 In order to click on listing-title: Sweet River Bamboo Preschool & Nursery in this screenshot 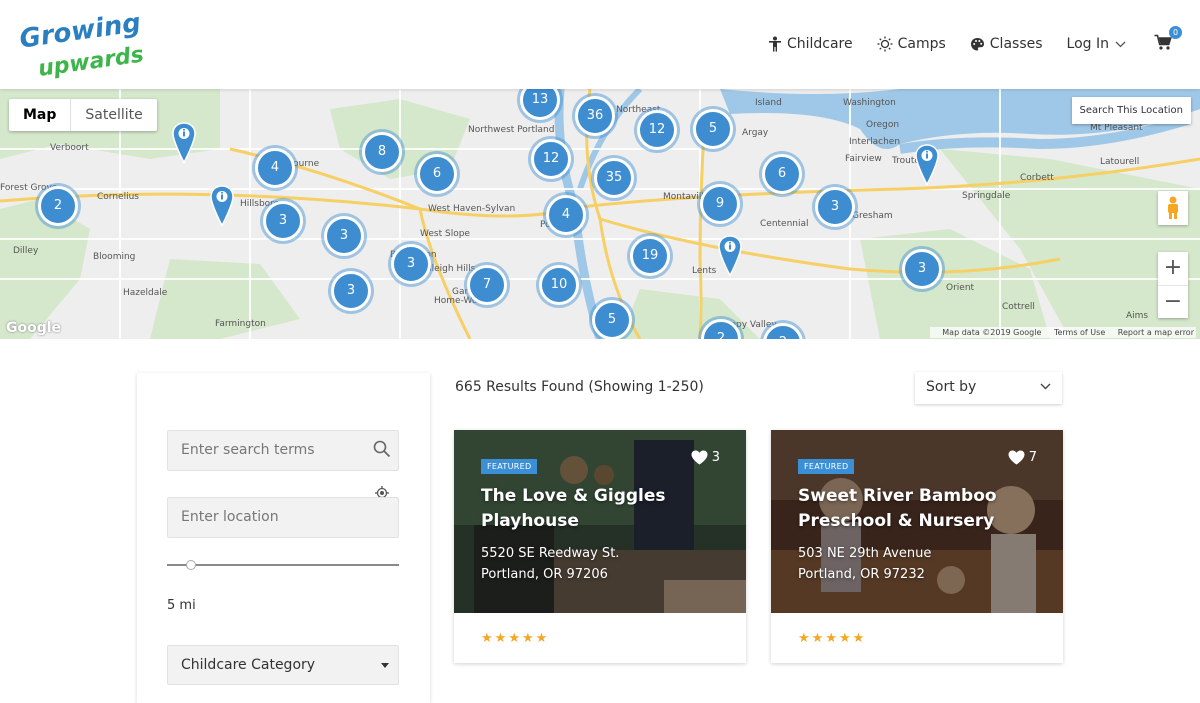, I will do `click(918, 509)`.